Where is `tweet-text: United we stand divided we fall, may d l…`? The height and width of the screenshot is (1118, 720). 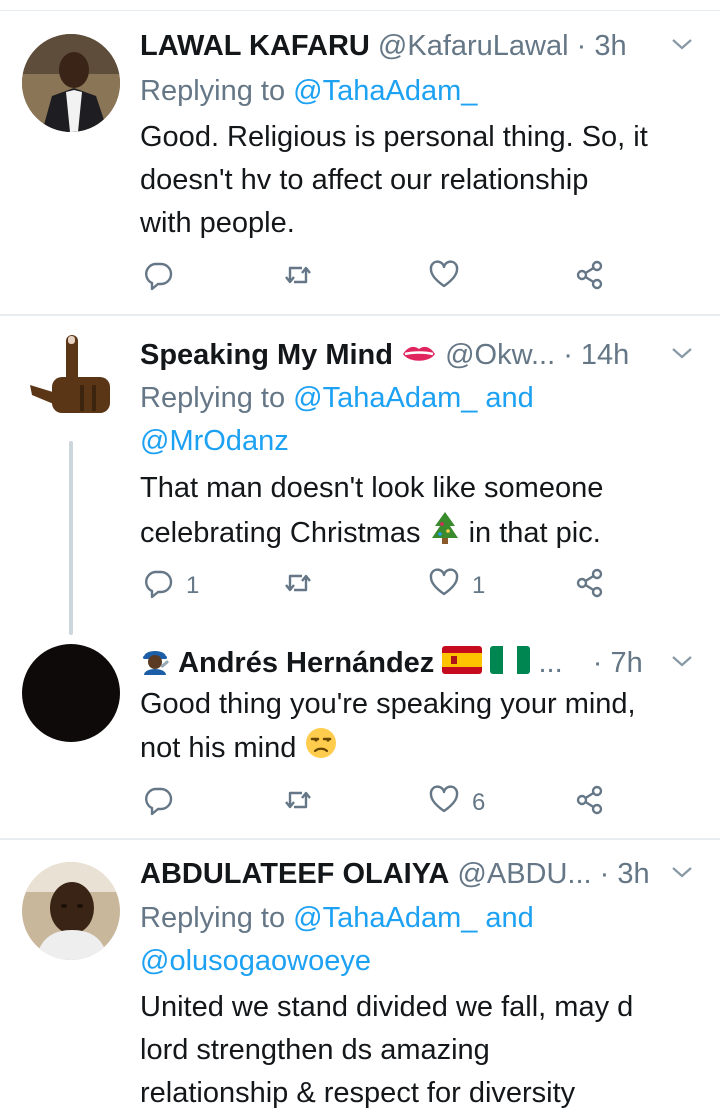 tweet-text: United we stand divided we fall, may d l… is located at coordinates (418, 1050).